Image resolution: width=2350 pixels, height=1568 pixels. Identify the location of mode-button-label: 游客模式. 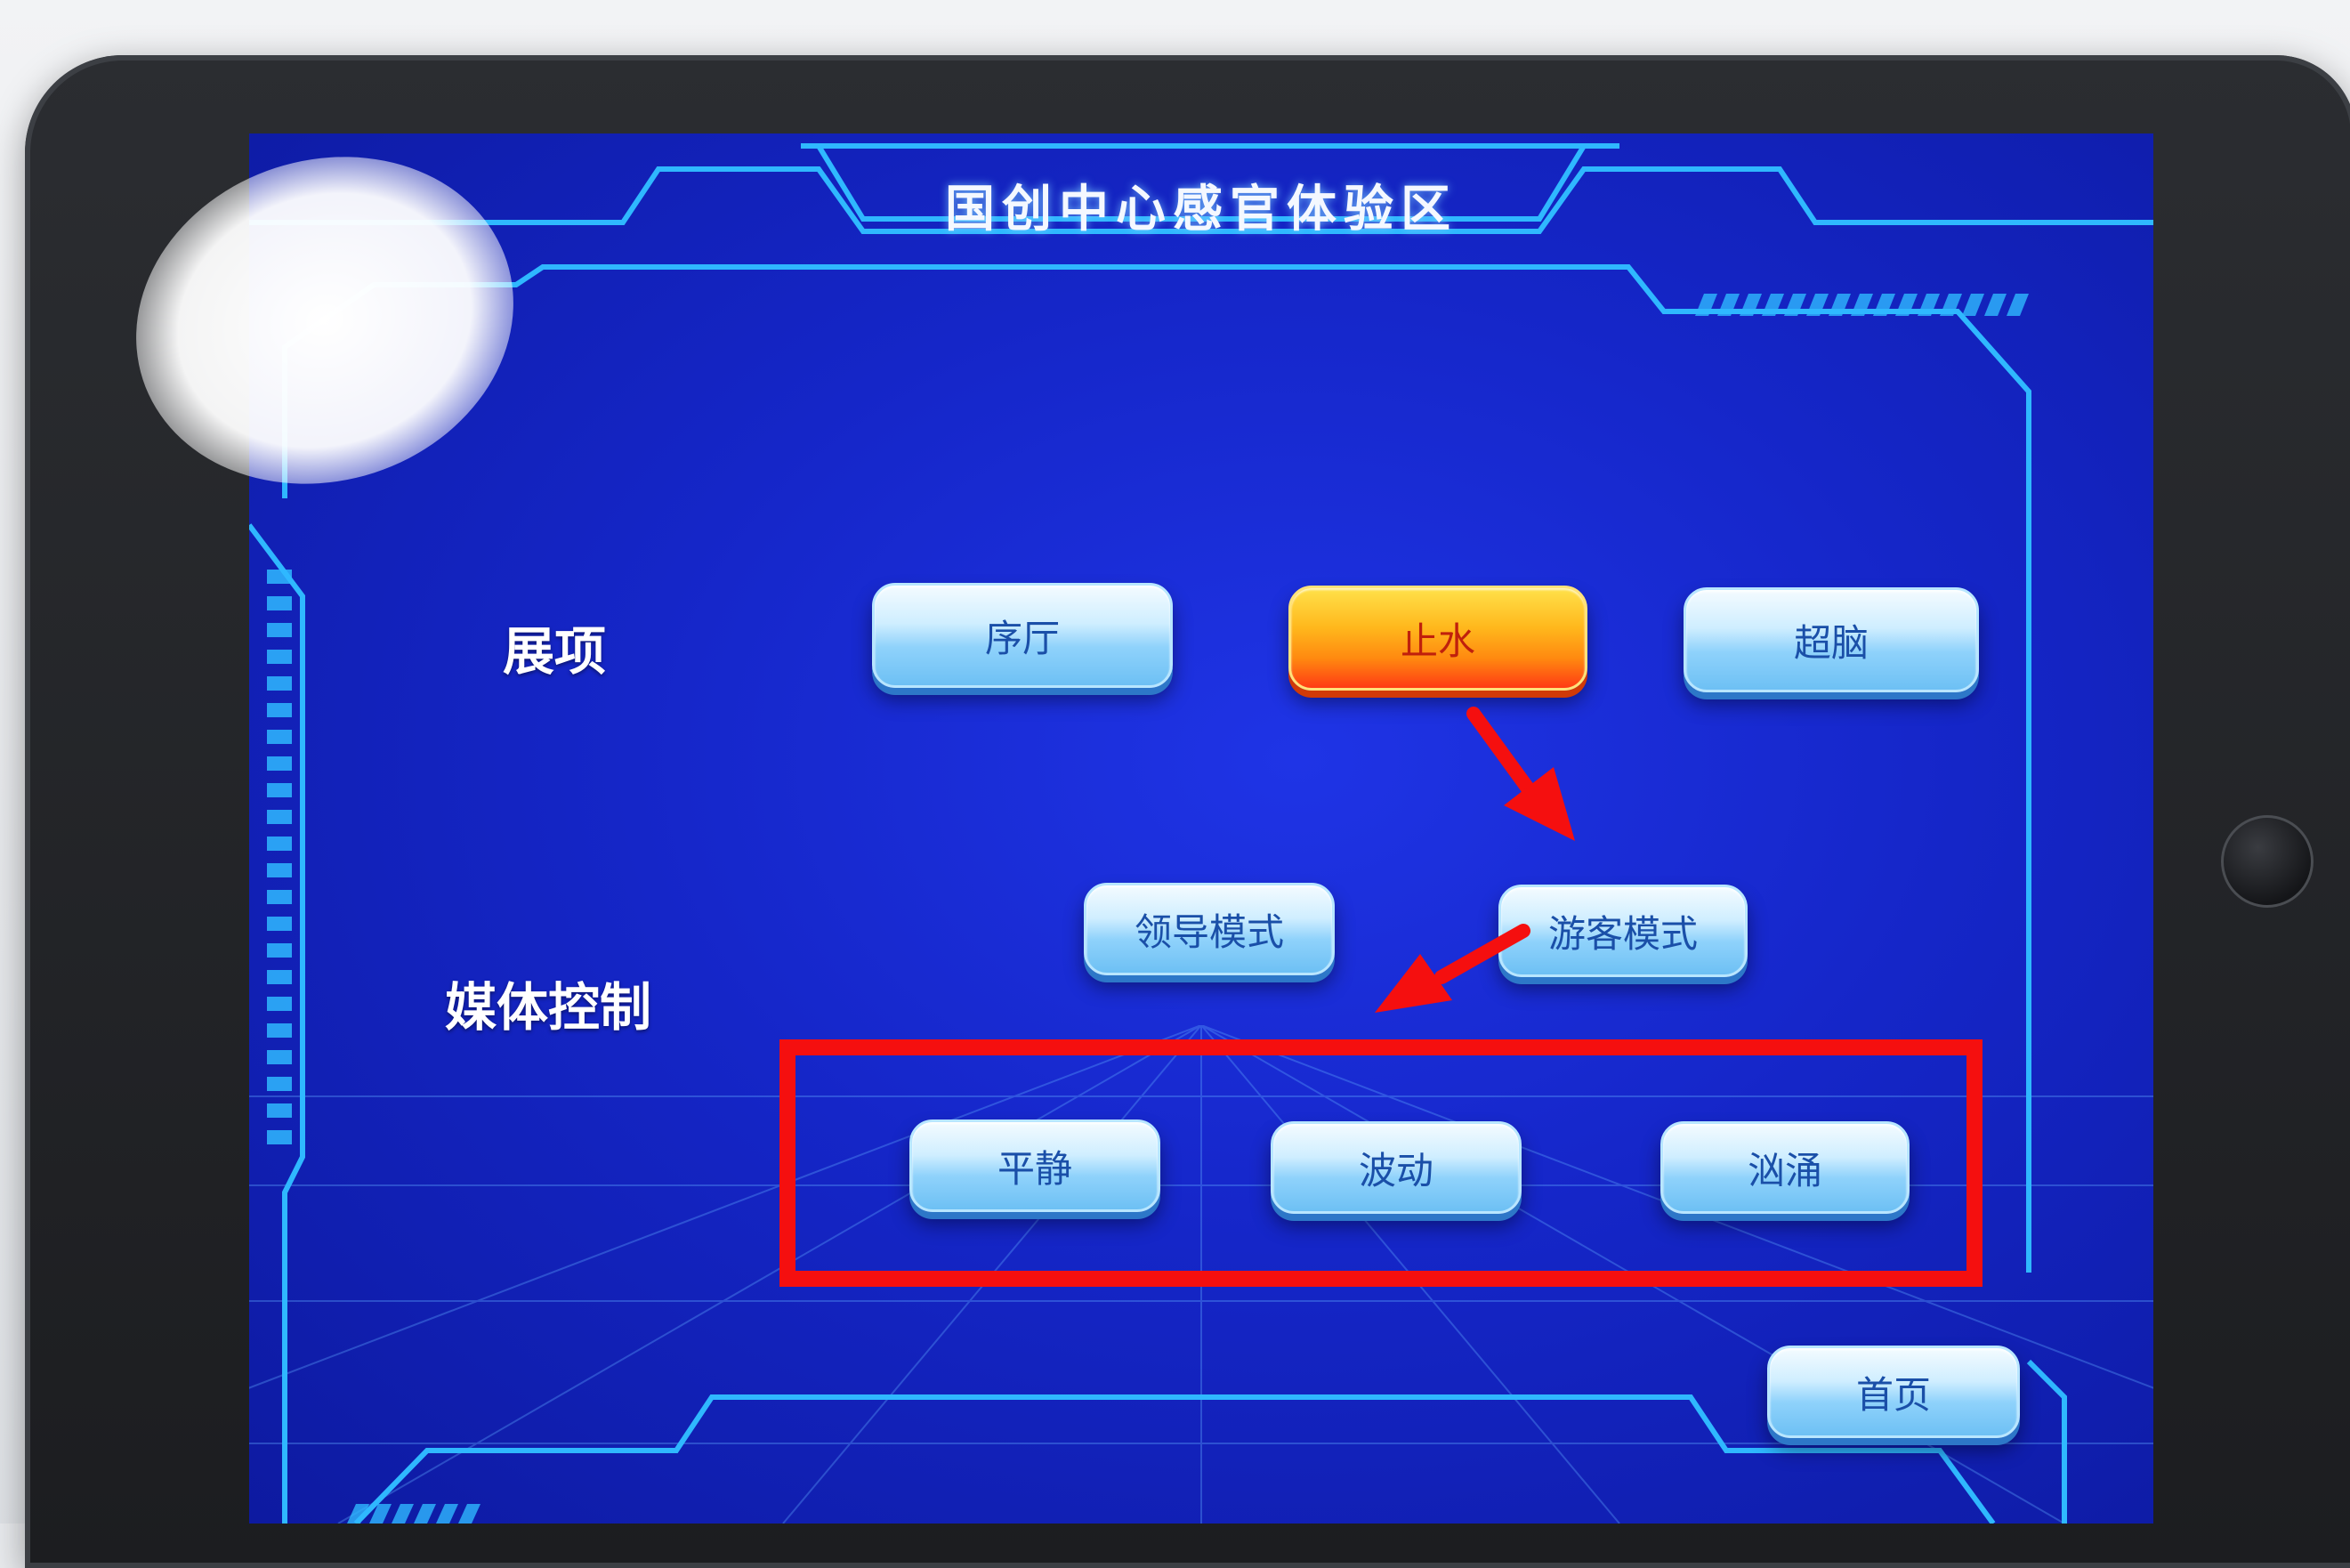
(1622, 933).